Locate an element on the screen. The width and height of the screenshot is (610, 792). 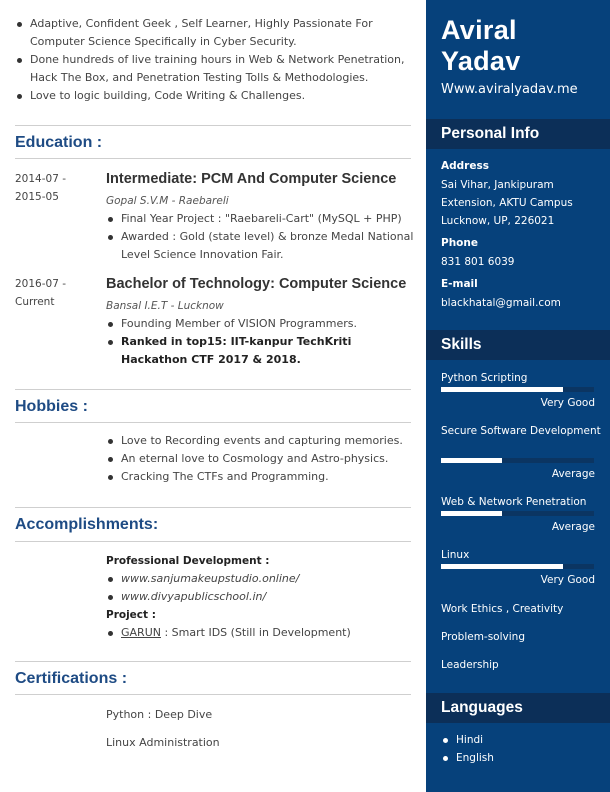
language-item: Hindi is located at coordinates (521, 740).